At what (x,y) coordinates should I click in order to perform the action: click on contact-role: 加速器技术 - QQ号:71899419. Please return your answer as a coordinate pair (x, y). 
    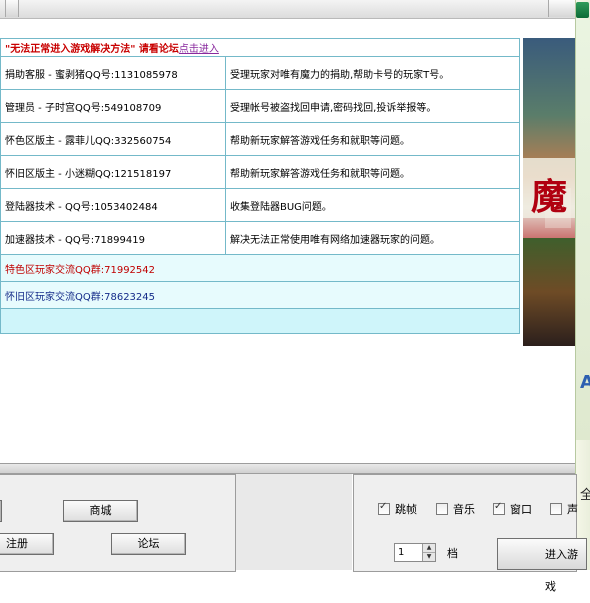
    Looking at the image, I should click on (113, 238).